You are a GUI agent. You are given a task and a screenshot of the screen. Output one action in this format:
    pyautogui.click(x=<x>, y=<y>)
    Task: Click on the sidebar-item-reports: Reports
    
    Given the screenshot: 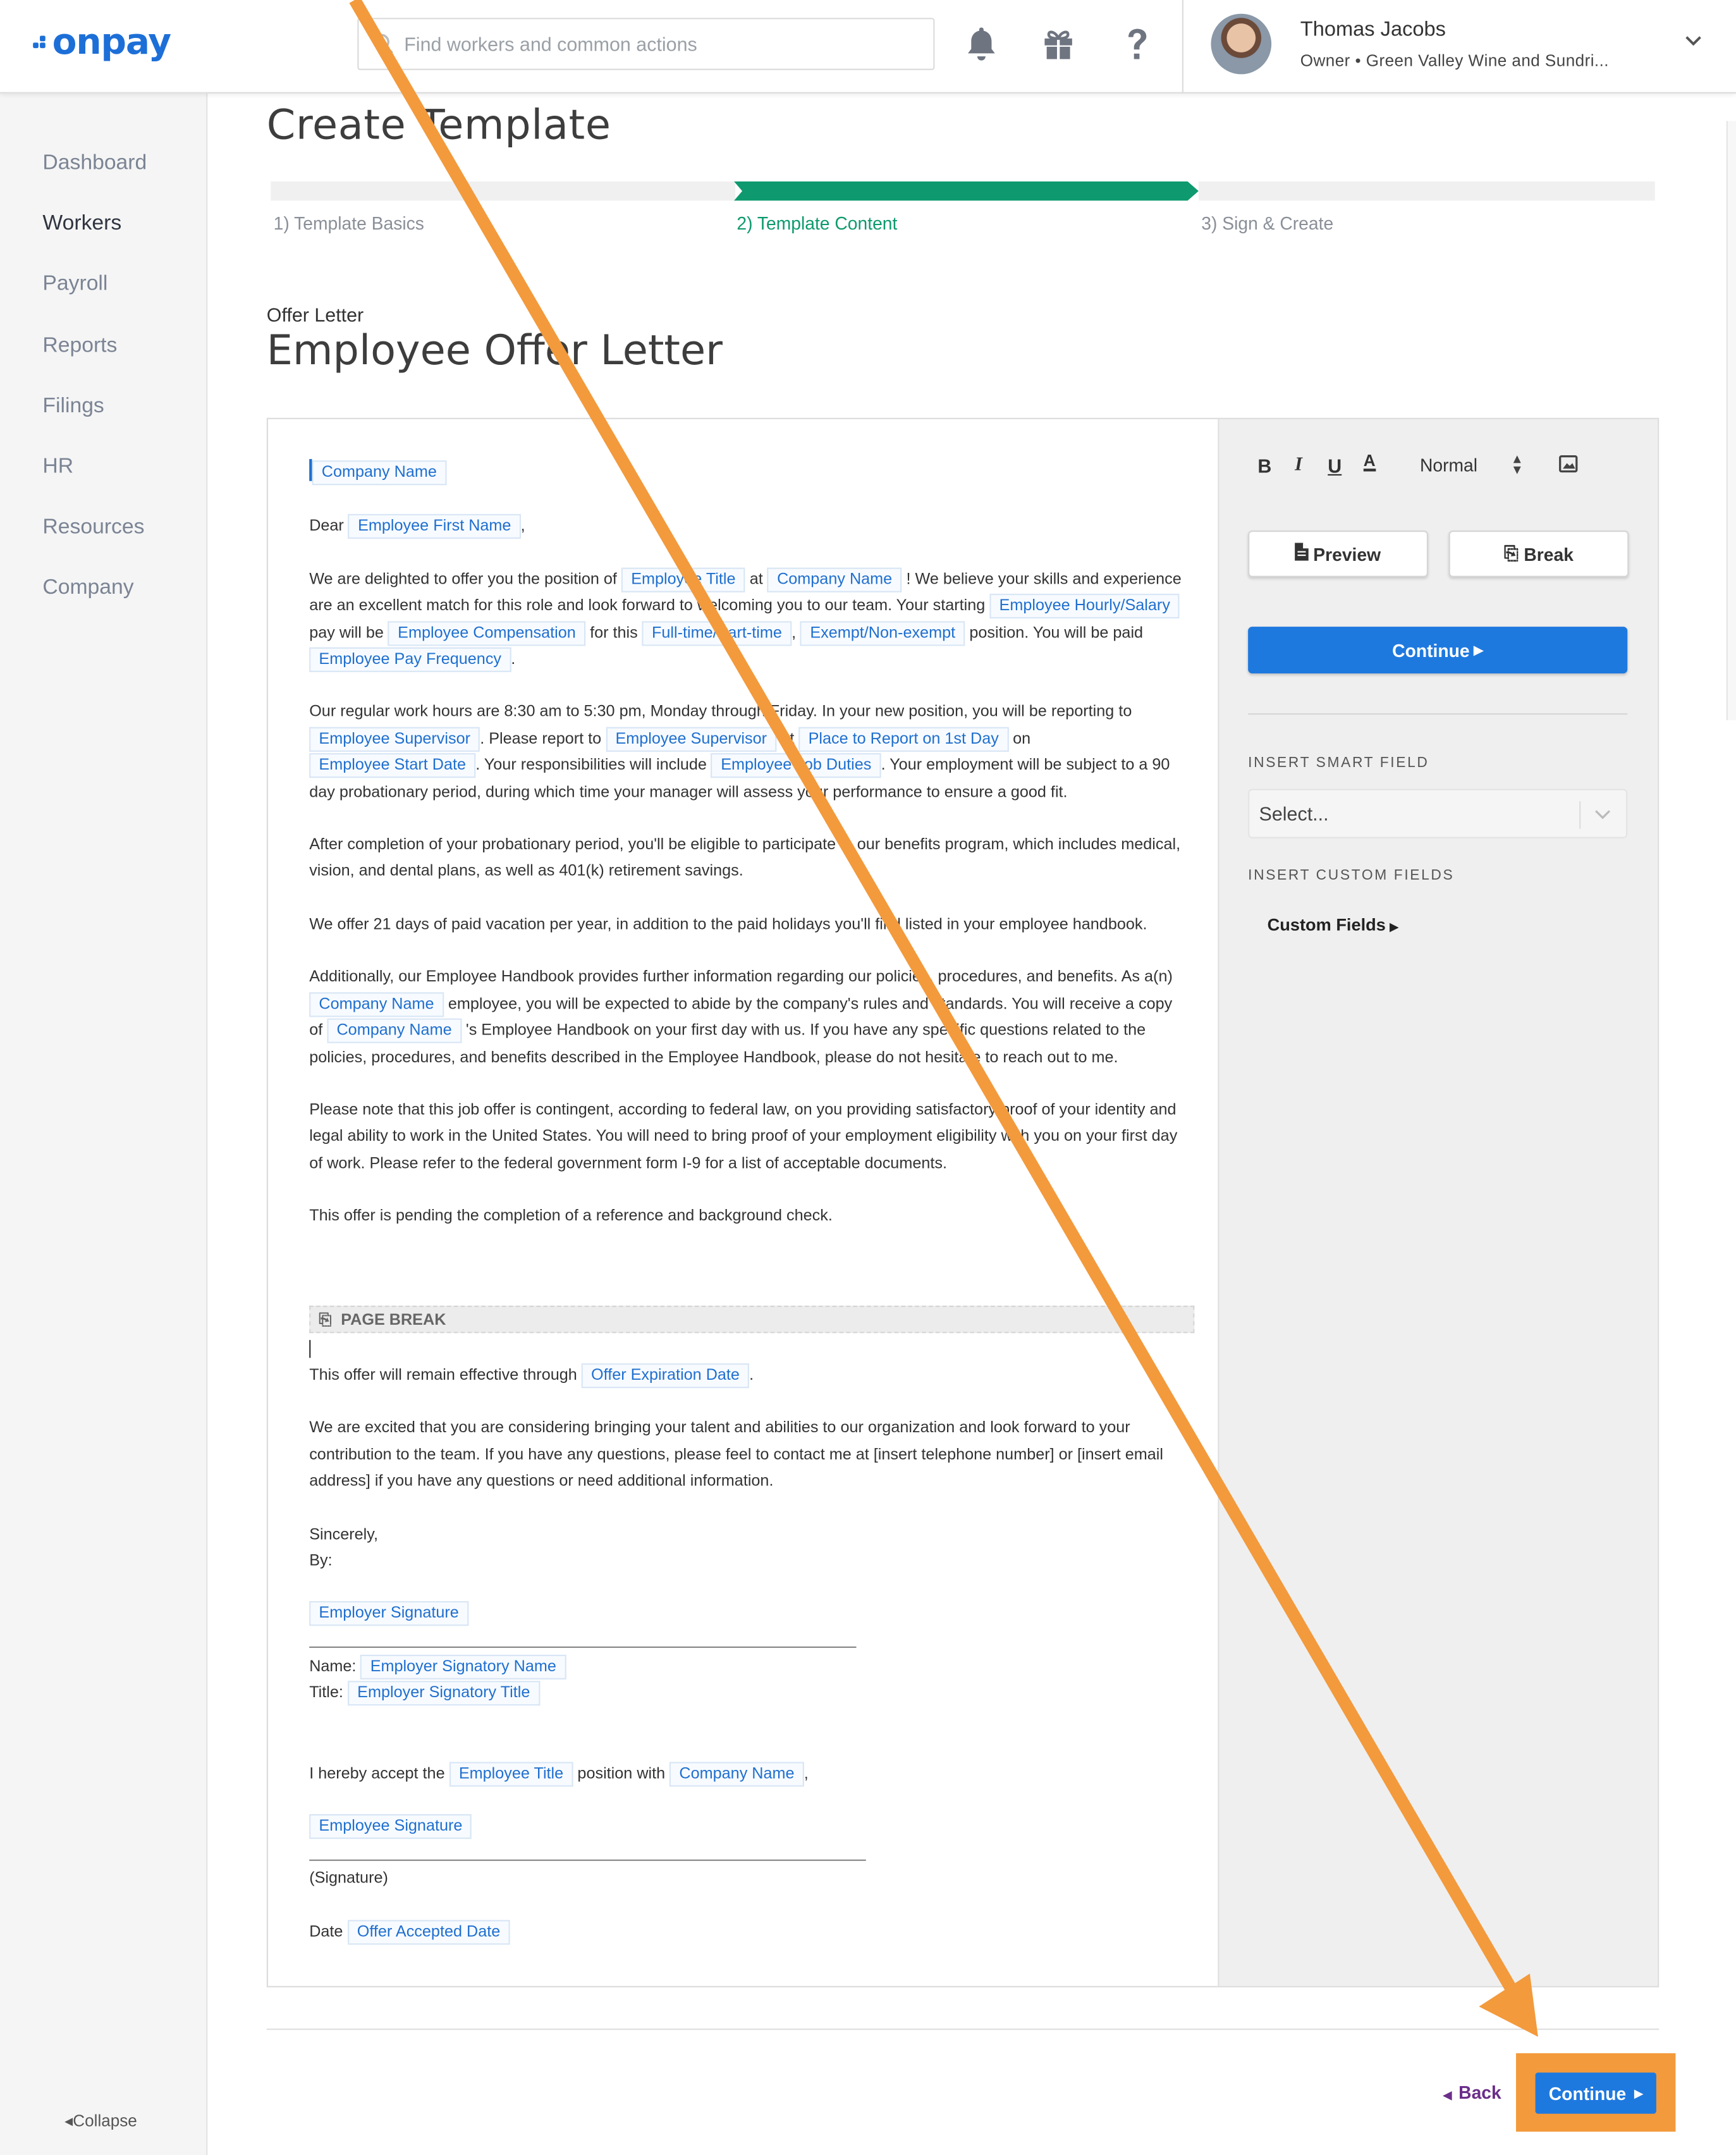 What is the action you would take?
    pyautogui.click(x=79, y=347)
    